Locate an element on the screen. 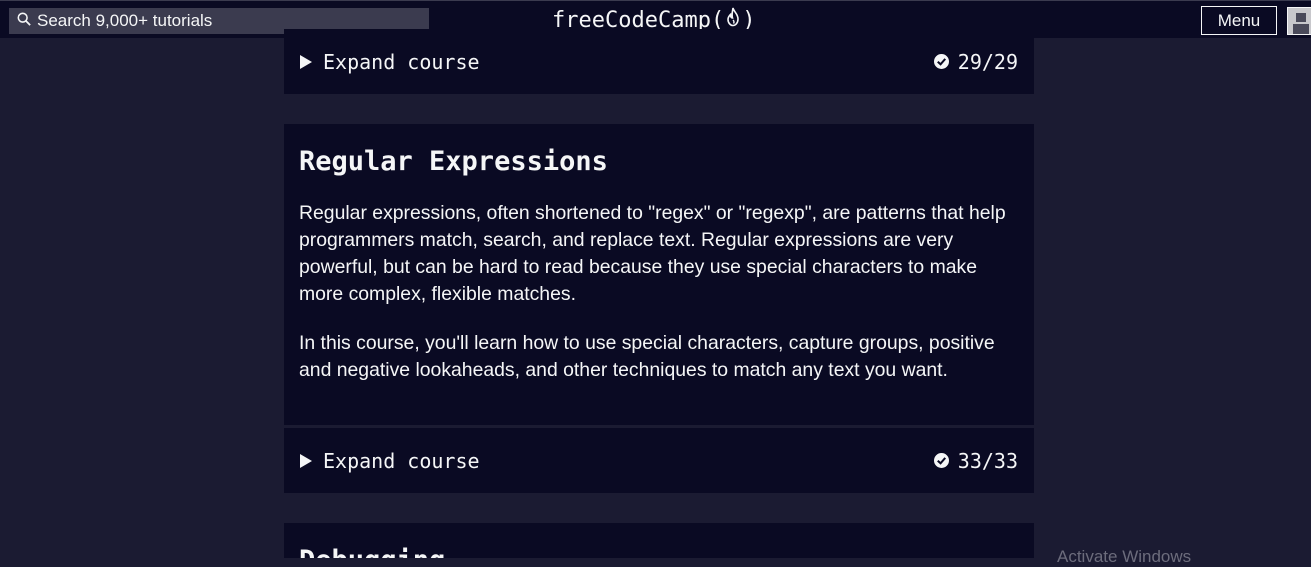 This screenshot has height=567, width=1311. activate-windows-watermark: Activate Windows is located at coordinates (1124, 556).